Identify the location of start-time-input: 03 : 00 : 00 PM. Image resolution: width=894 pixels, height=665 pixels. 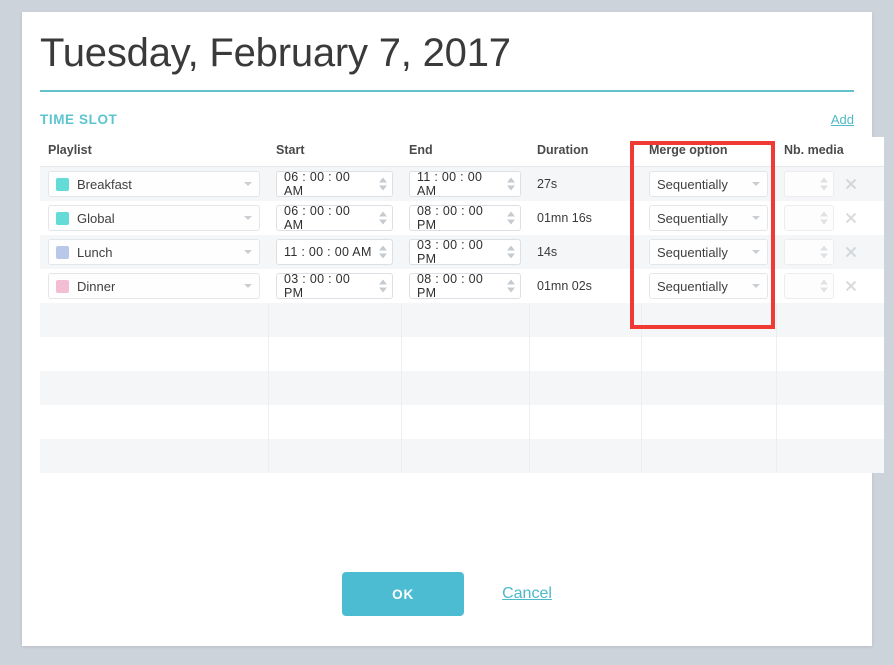
(334, 286).